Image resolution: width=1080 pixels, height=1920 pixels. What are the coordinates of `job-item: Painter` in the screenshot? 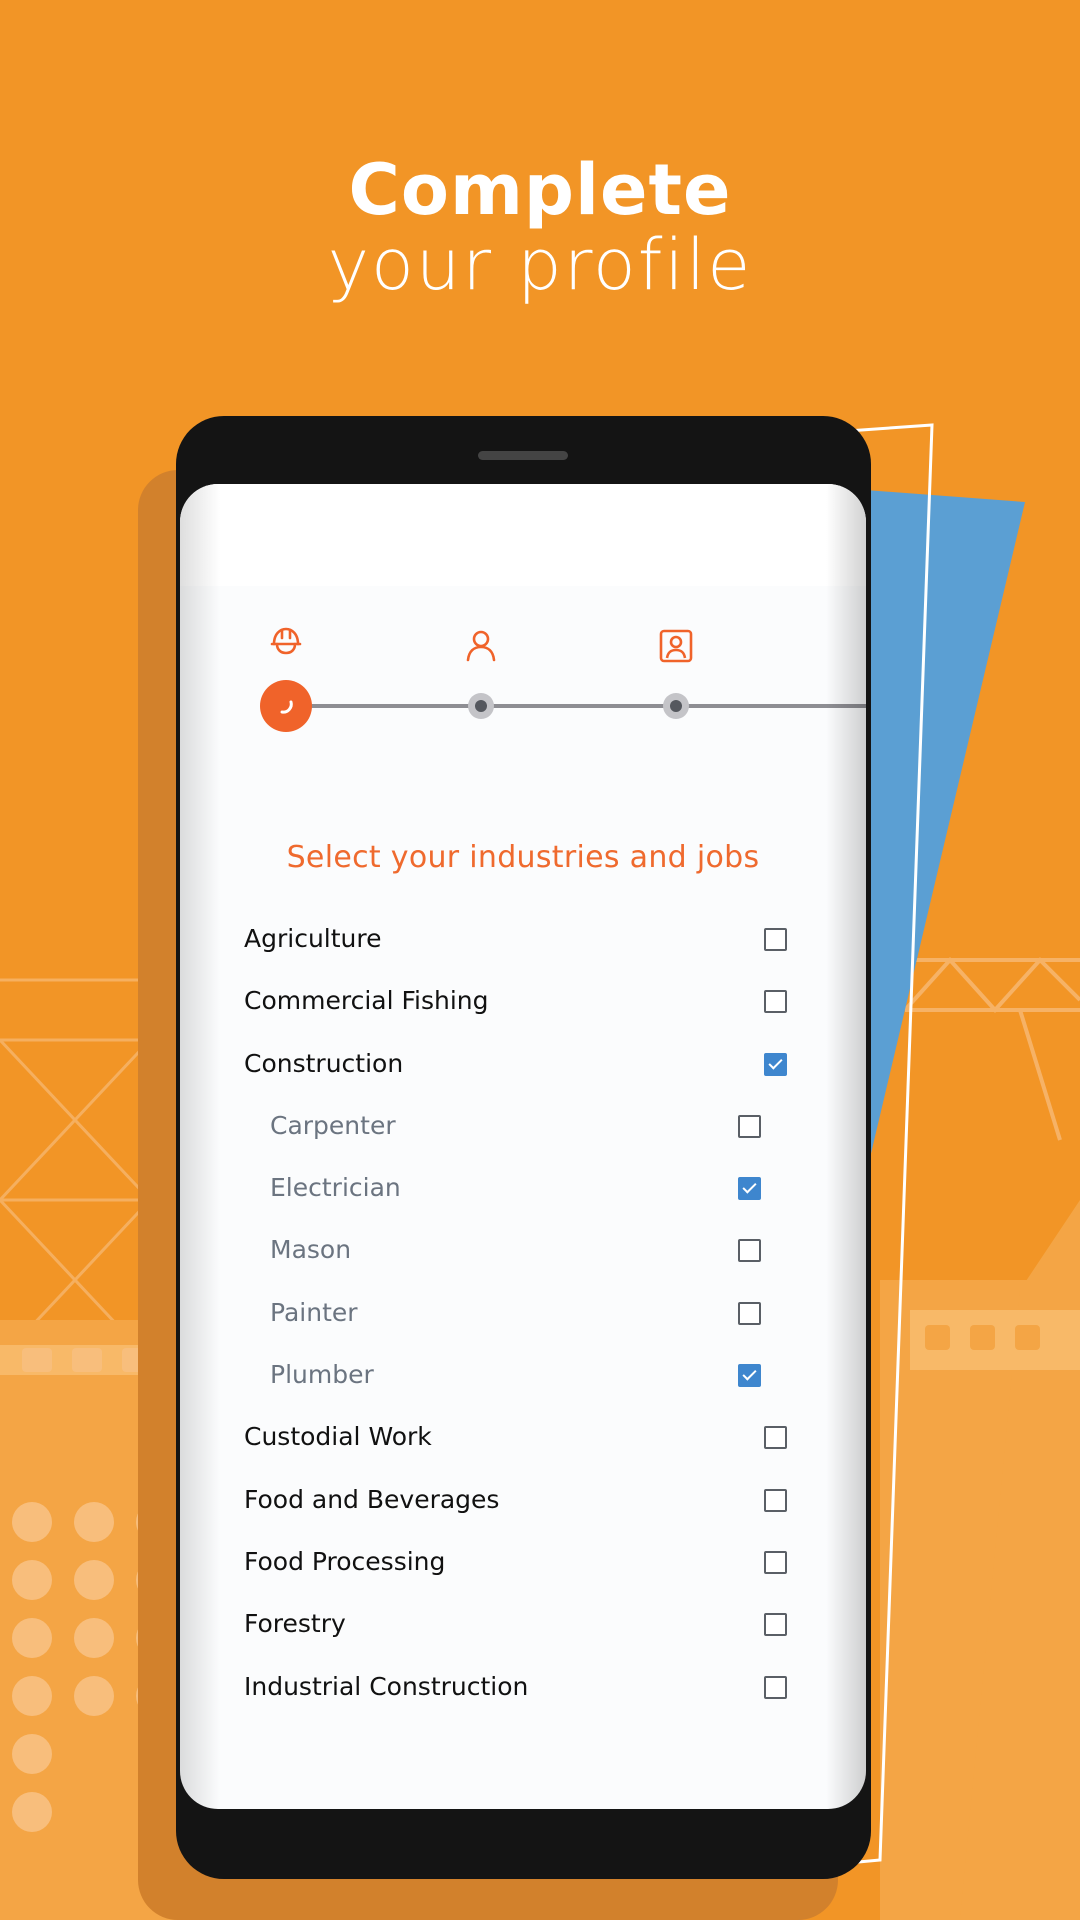 It's located at (523, 1317).